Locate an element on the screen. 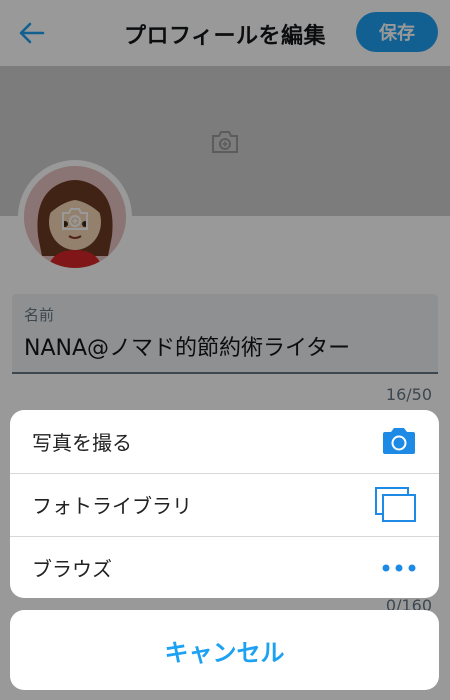 This screenshot has width=450, height=700. camera-icon is located at coordinates (399, 441).